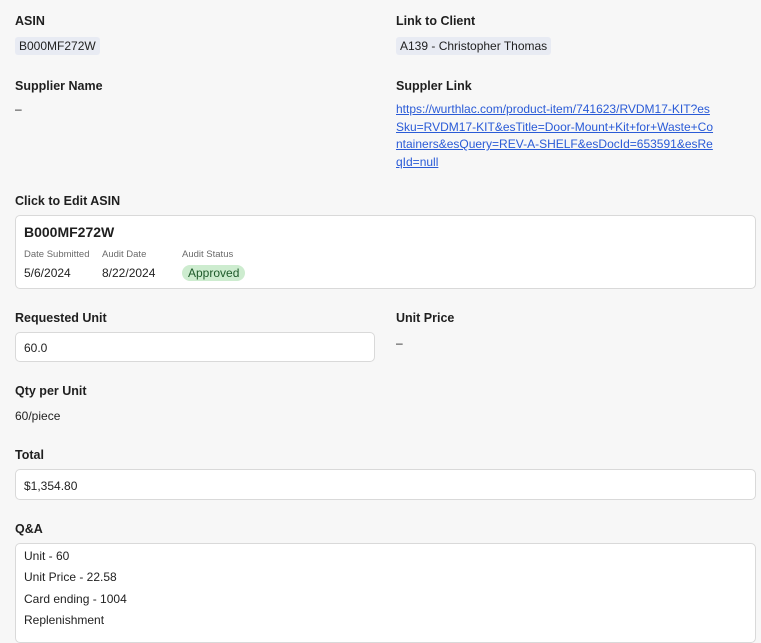  What do you see at coordinates (18, 109) in the screenshot?
I see `supplier-name-value: –` at bounding box center [18, 109].